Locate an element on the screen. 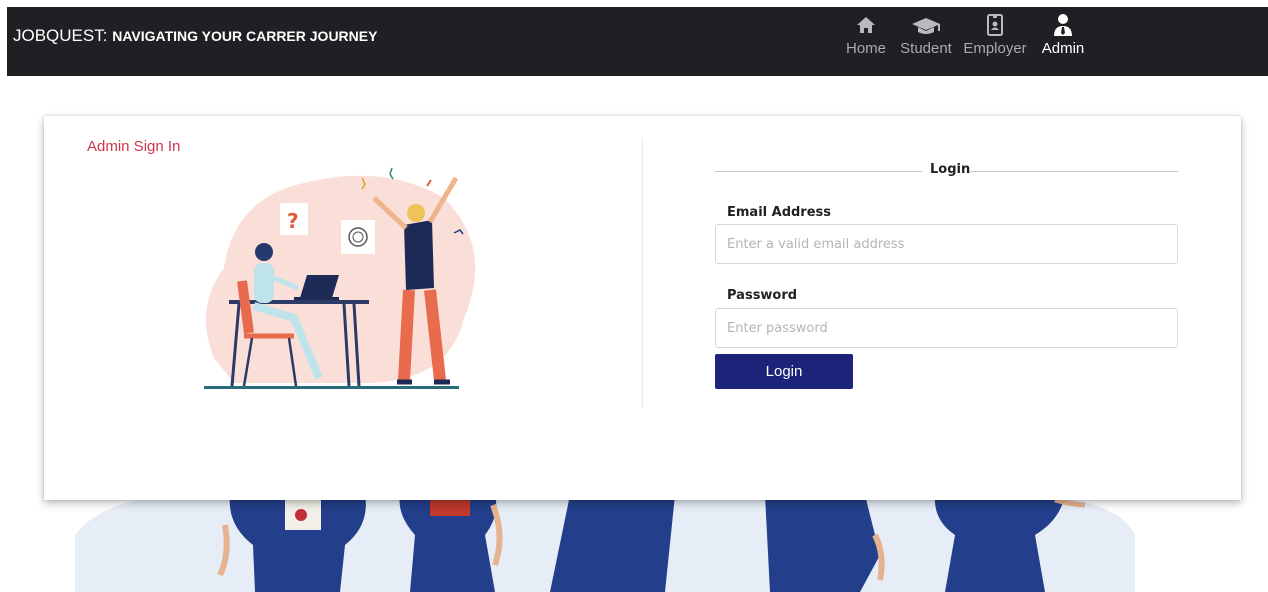 Image resolution: width=1268 pixels, height=592 pixels. vertical-divider is located at coordinates (642, 273).